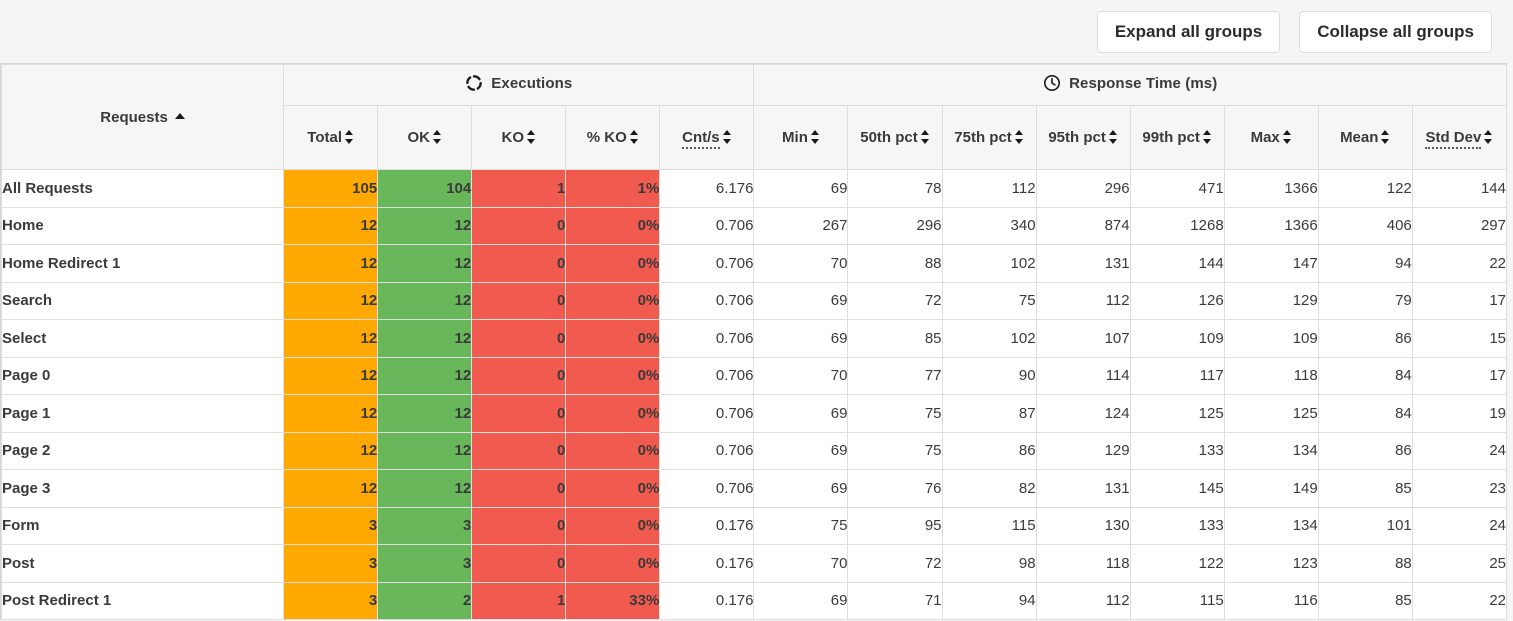  What do you see at coordinates (707, 563) in the screenshot?
I see `executions-cnt-s-cell: 0.176` at bounding box center [707, 563].